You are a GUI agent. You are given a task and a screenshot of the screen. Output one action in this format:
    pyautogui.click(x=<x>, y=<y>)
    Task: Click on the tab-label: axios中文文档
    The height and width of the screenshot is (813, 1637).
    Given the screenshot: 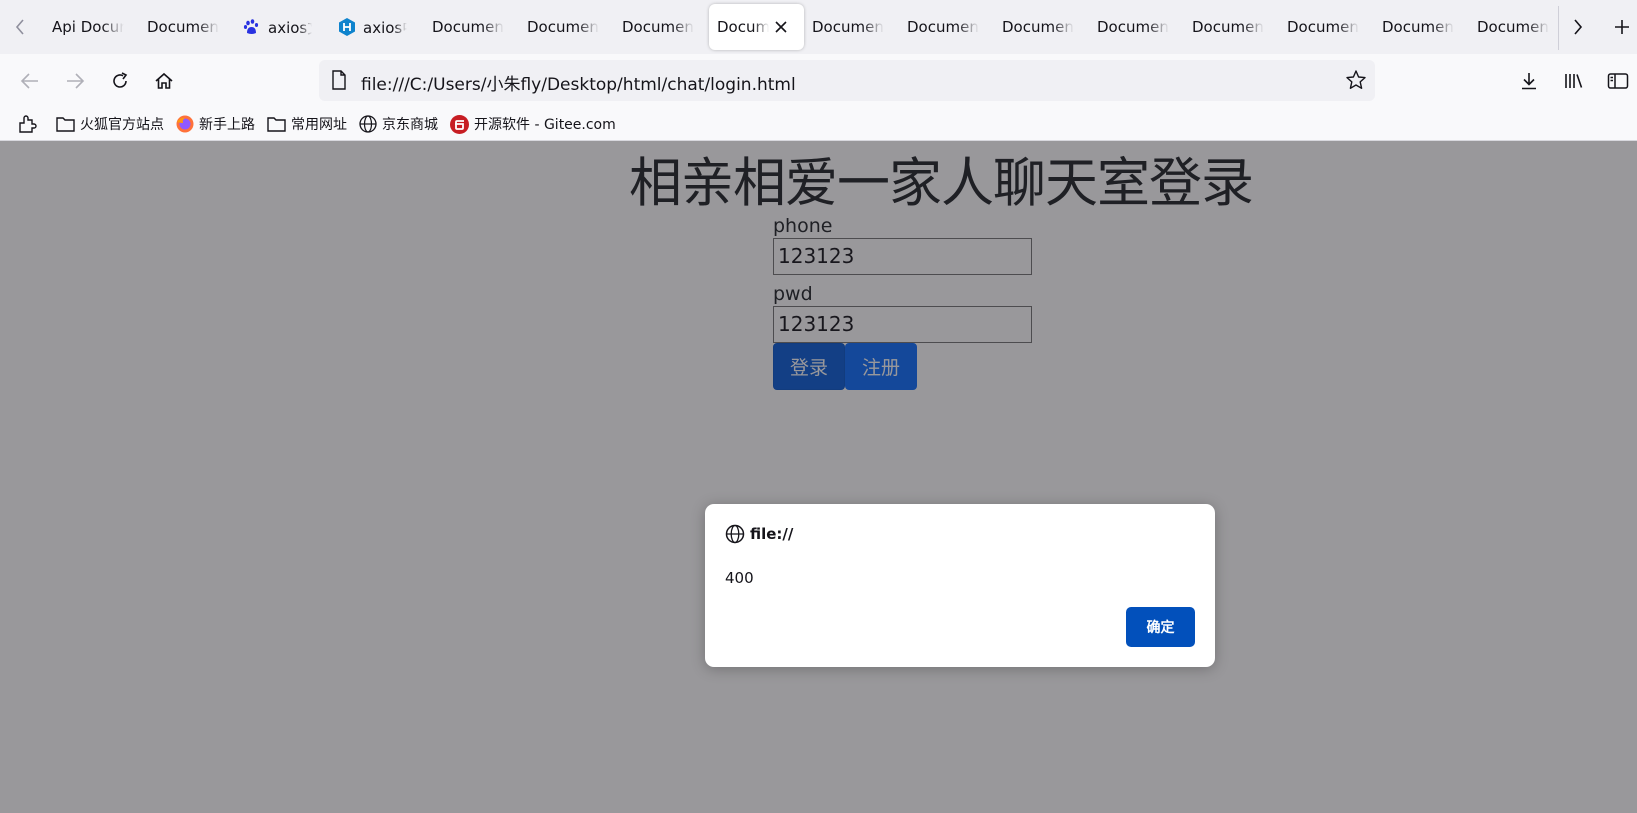 What is the action you would take?
    pyautogui.click(x=385, y=27)
    